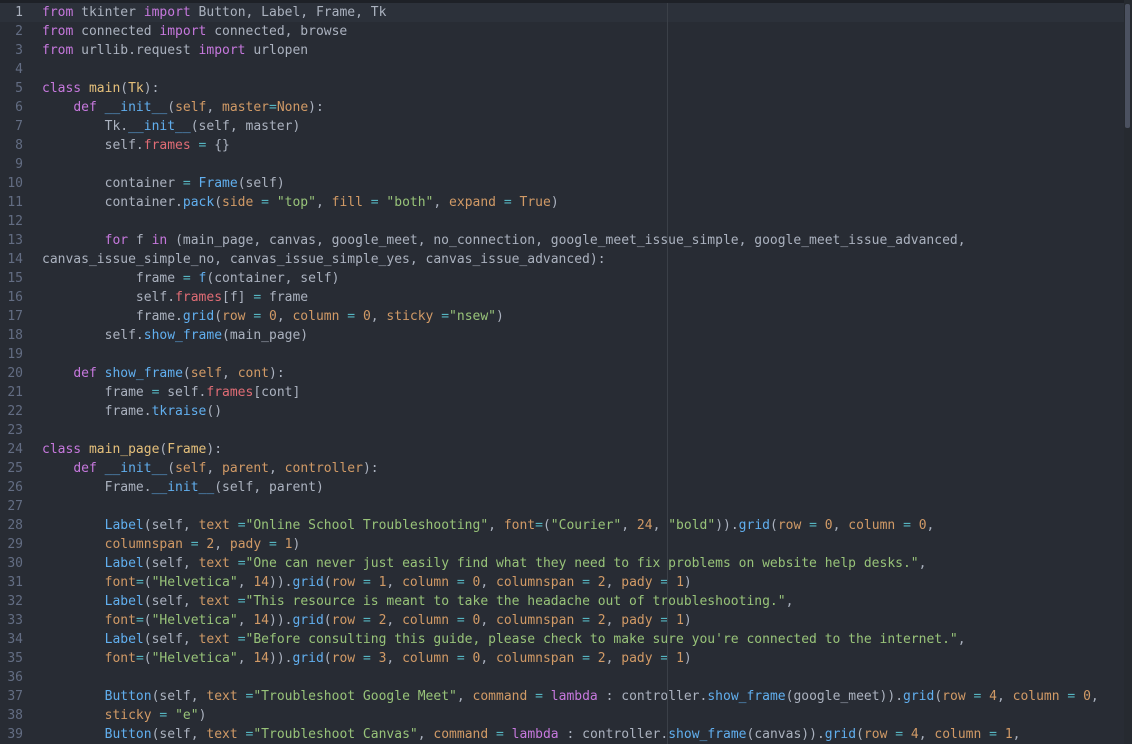 The width and height of the screenshot is (1132, 744). What do you see at coordinates (562, 88) in the screenshot?
I see `code-line: 5 class main(Tk):` at bounding box center [562, 88].